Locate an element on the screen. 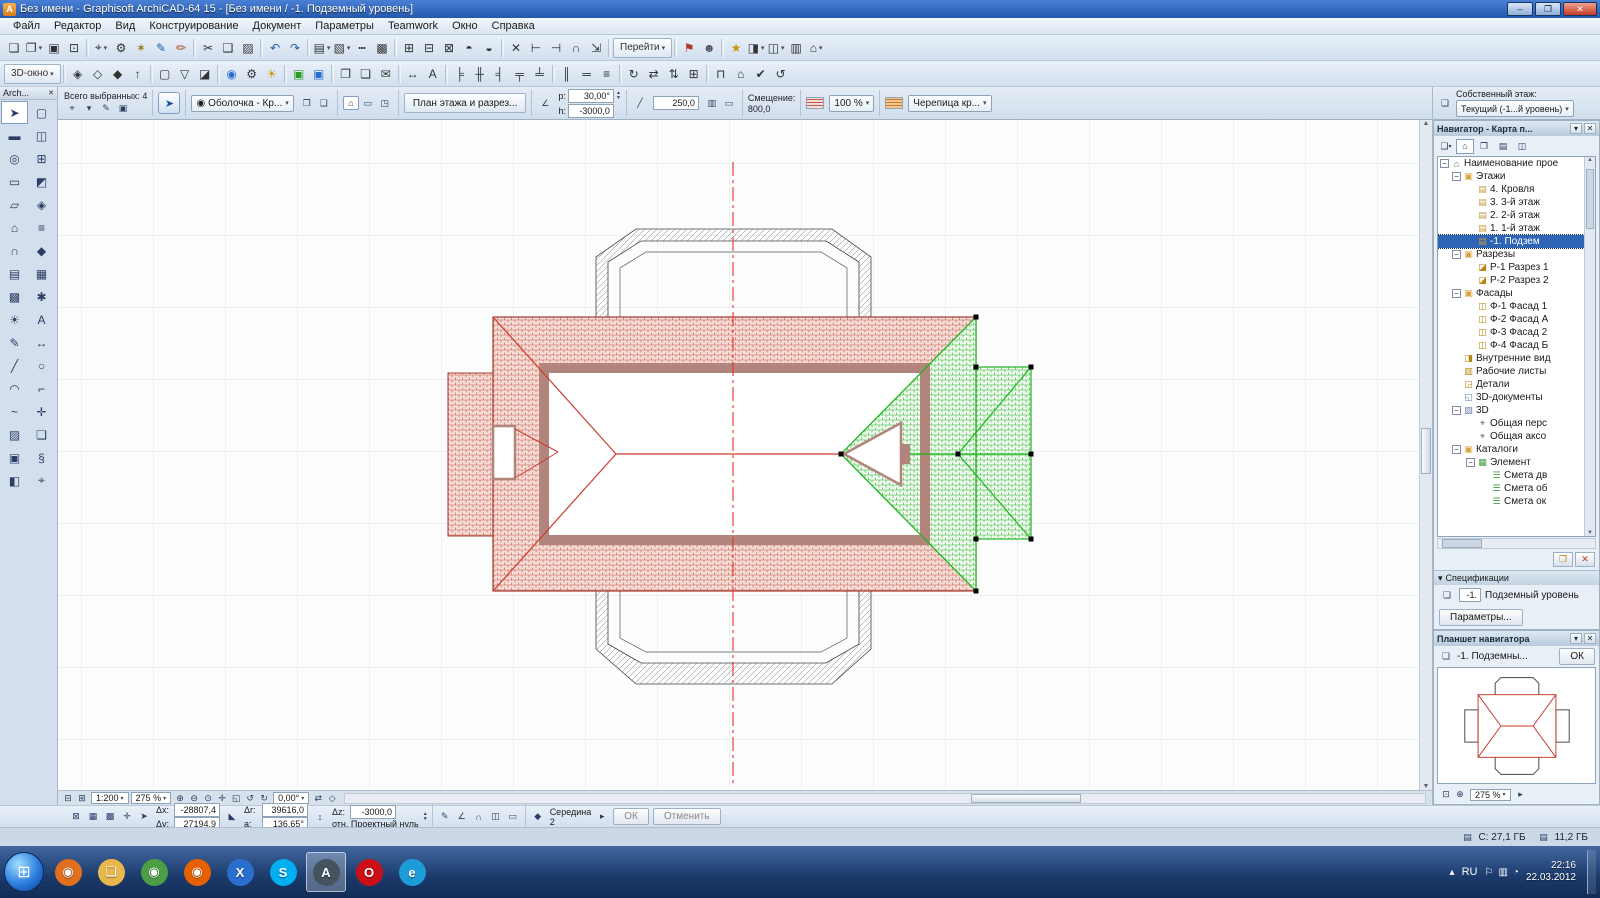 The height and width of the screenshot is (898, 1600). align-right-icon: ╡ is located at coordinates (500, 74).